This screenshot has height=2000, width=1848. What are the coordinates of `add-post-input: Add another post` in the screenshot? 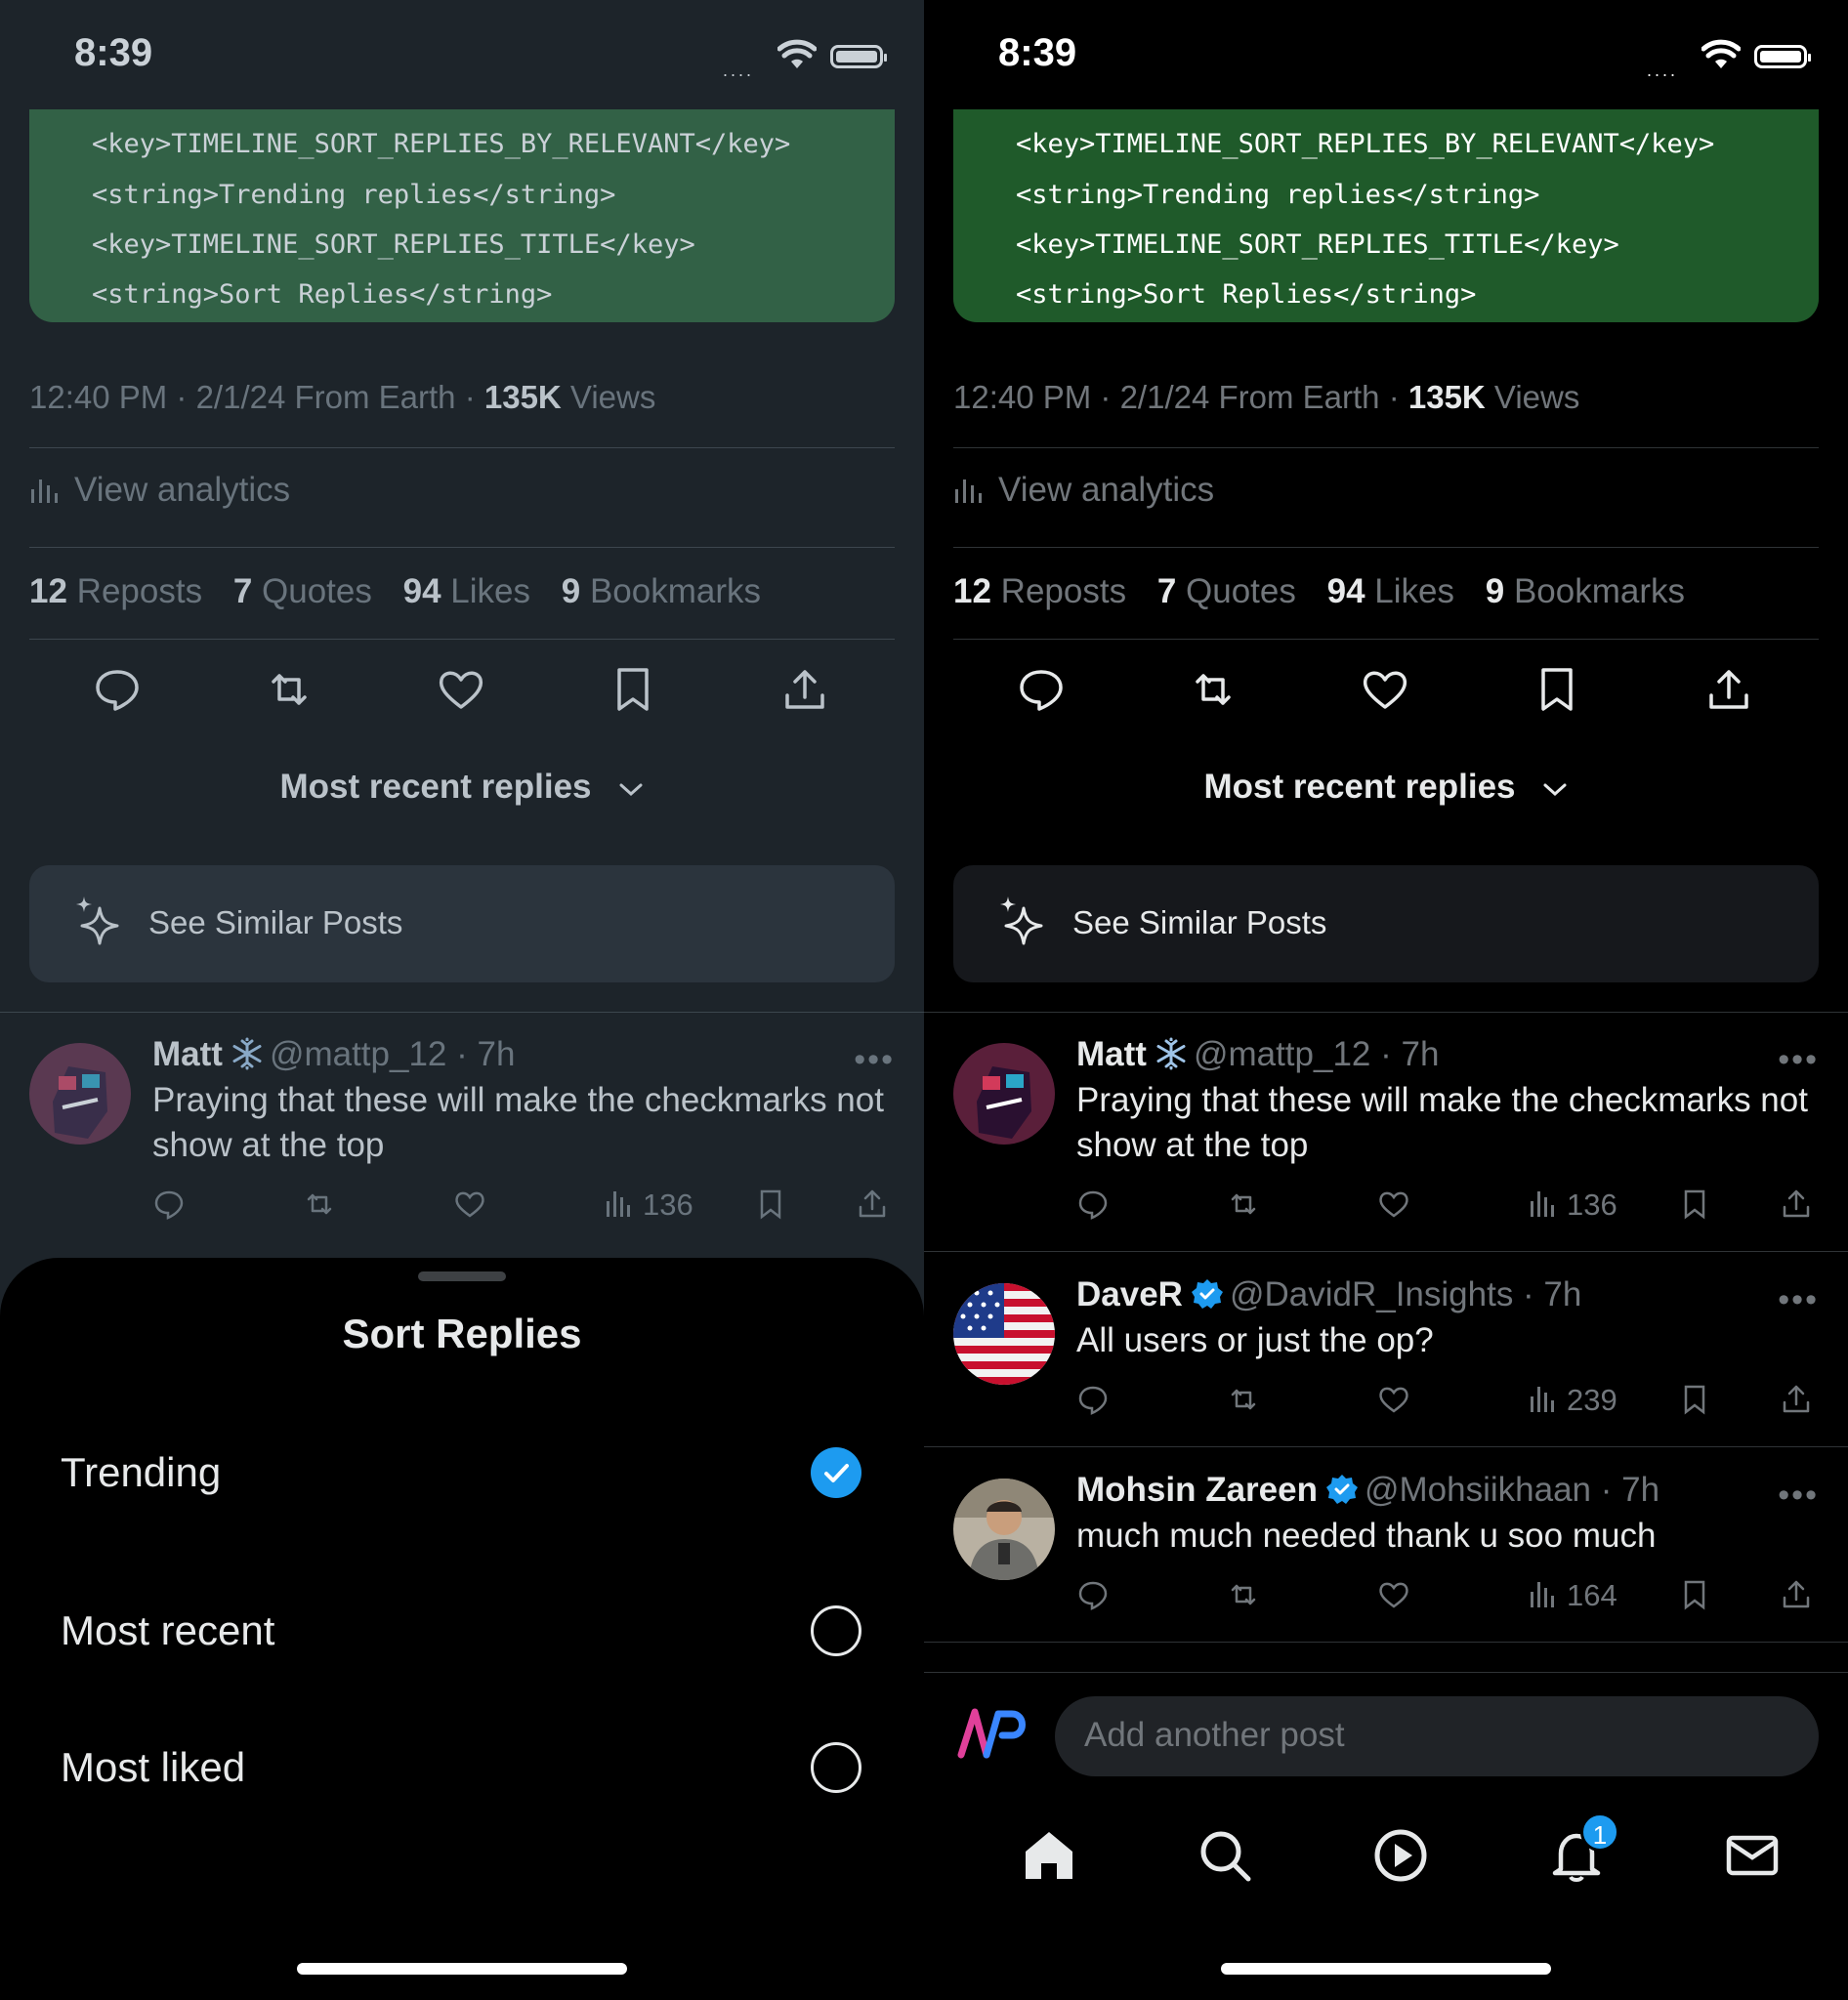 It's located at (1437, 1736).